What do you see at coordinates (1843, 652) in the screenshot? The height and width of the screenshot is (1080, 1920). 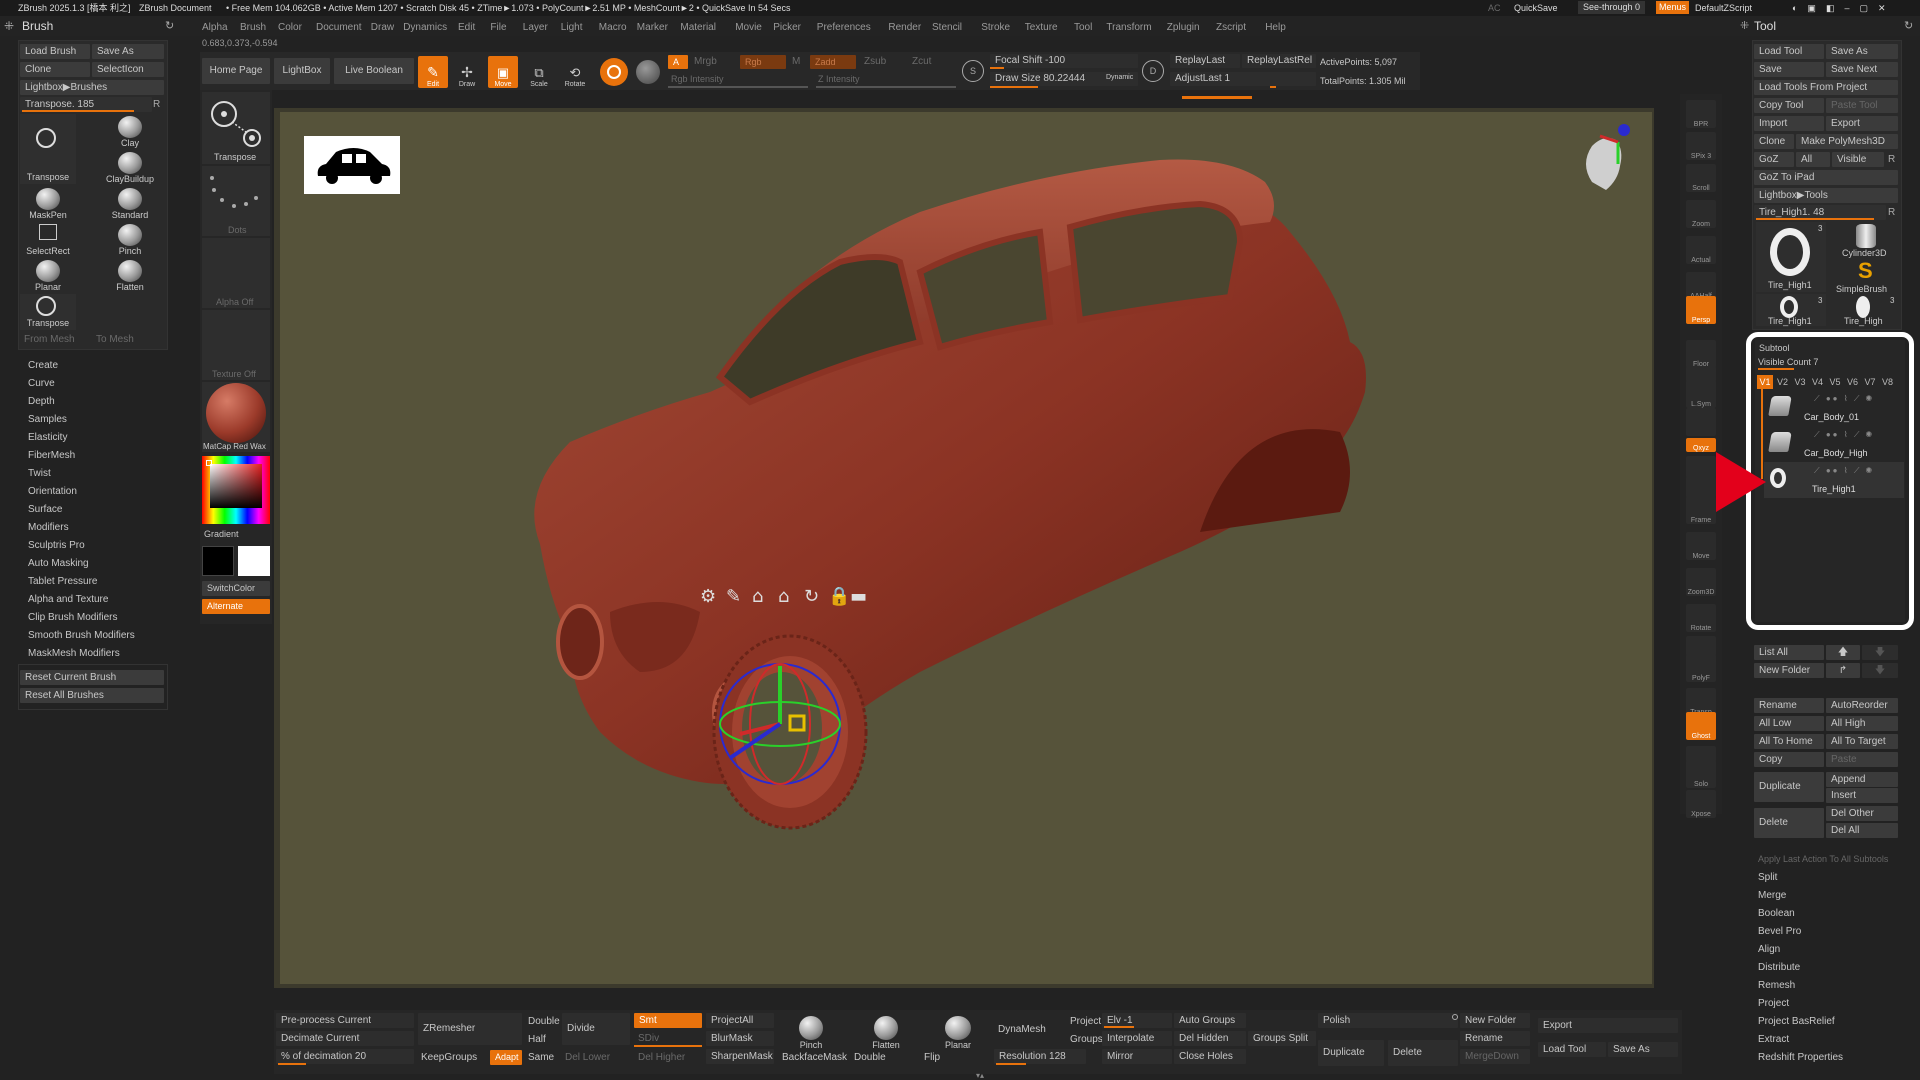 I see `move-up-button: 🡅` at bounding box center [1843, 652].